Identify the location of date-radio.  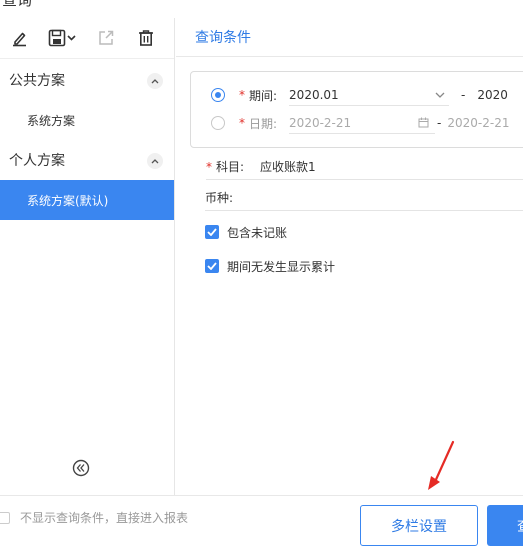
(218, 123).